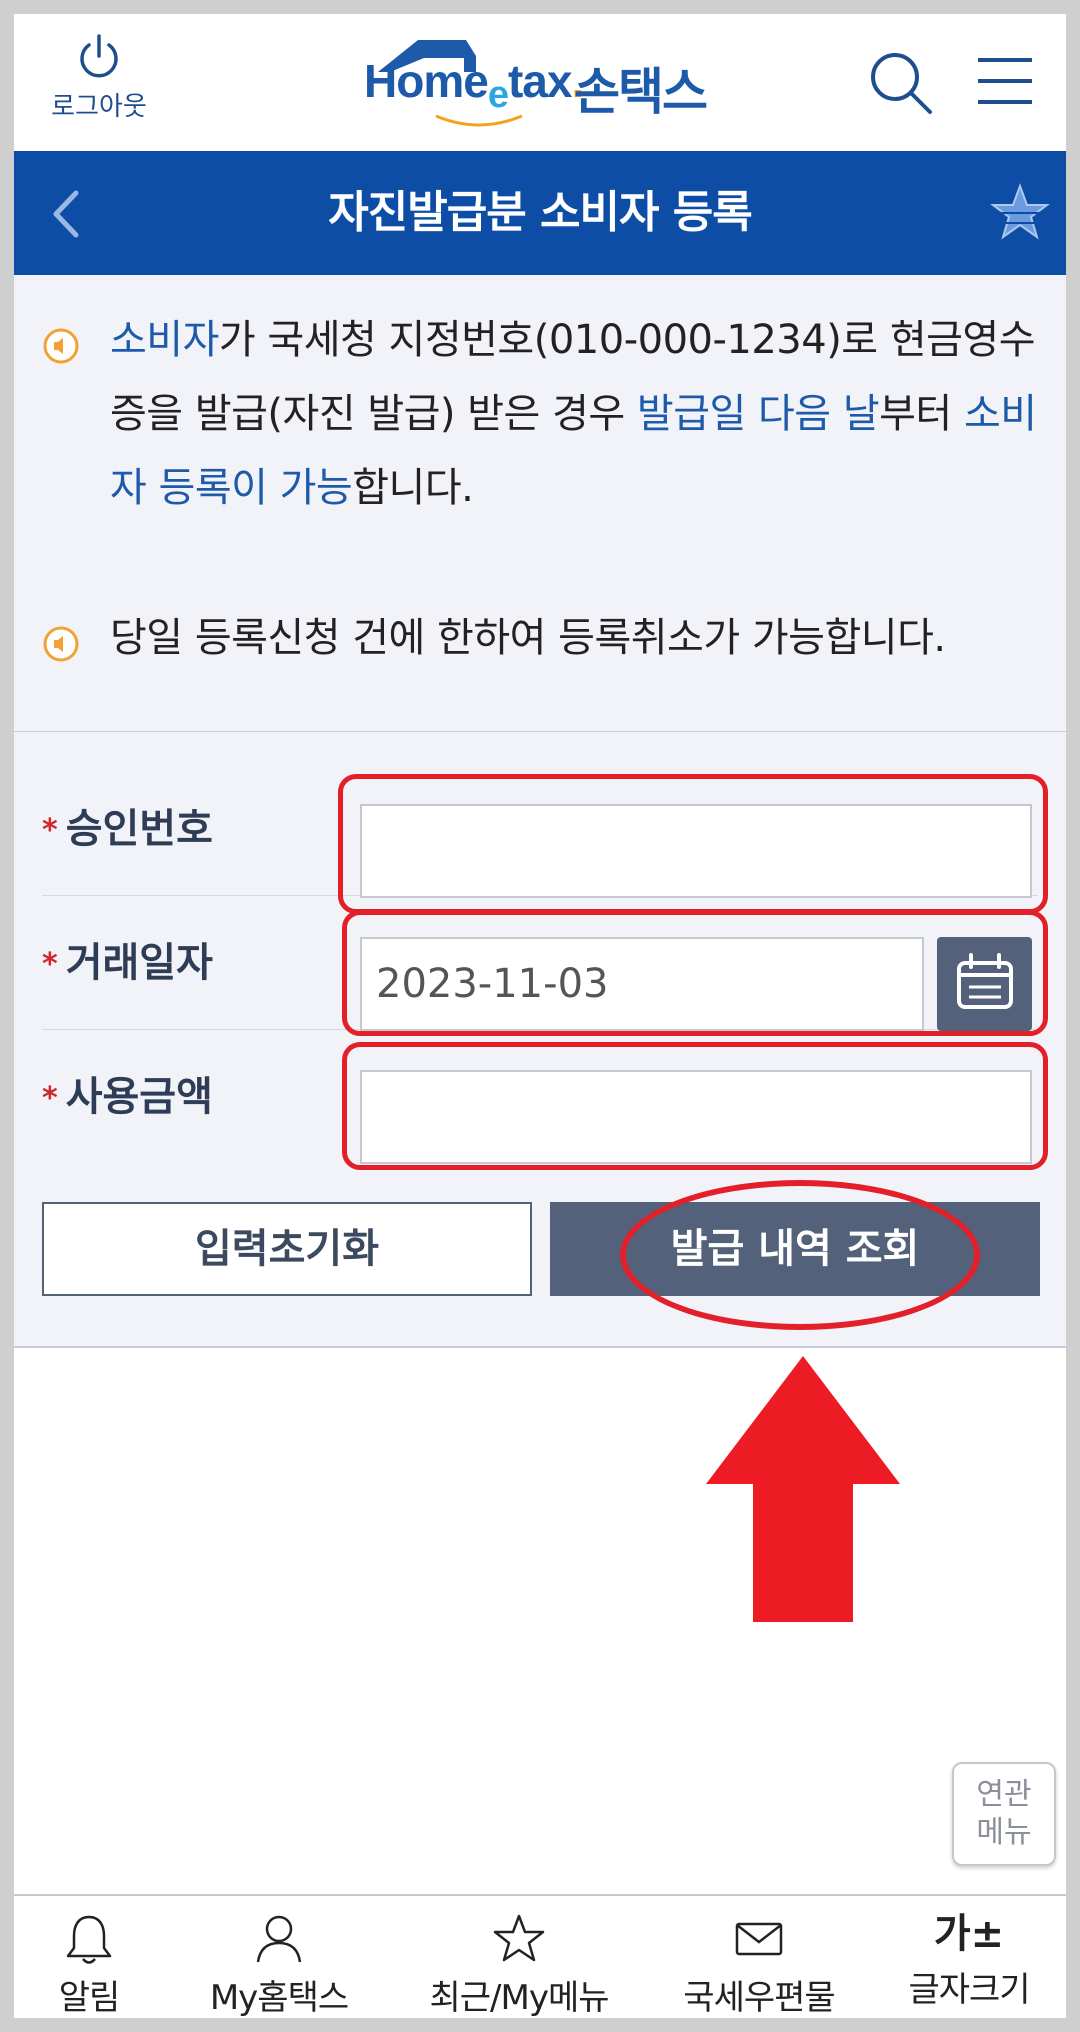  I want to click on logout-label: 로그아웃, so click(99, 107).